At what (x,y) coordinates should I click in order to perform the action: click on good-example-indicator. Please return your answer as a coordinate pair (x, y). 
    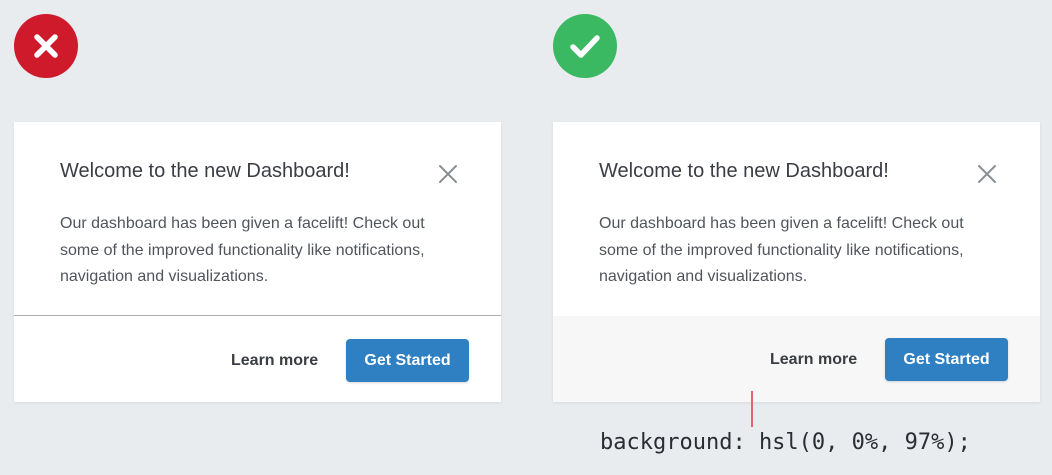
    Looking at the image, I should click on (585, 46).